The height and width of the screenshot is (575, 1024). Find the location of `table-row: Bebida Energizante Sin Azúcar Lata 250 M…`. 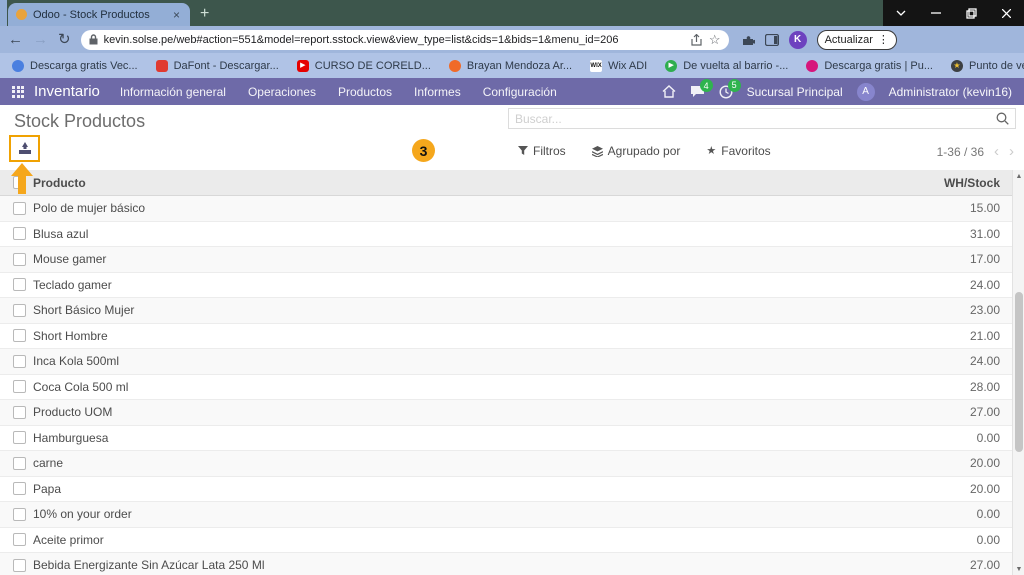

table-row: Bebida Energizante Sin Azúcar Lata 250 M… is located at coordinates (506, 564).